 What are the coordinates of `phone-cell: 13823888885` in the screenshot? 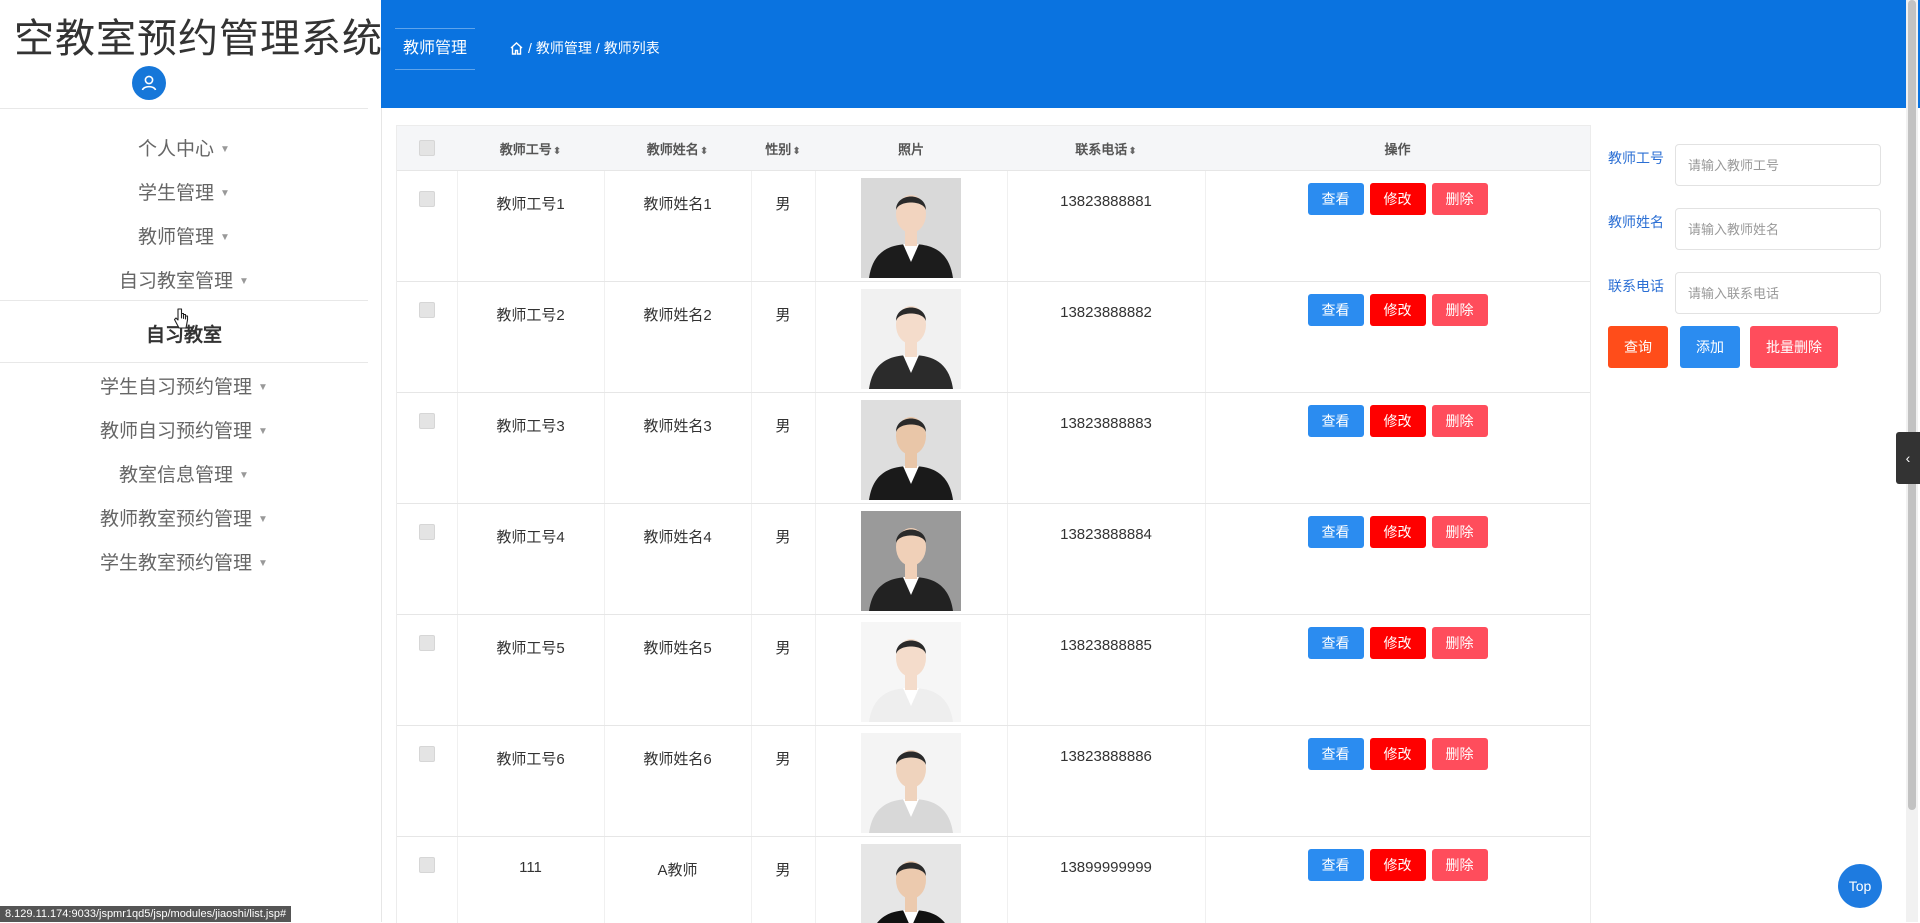 It's located at (1106, 670).